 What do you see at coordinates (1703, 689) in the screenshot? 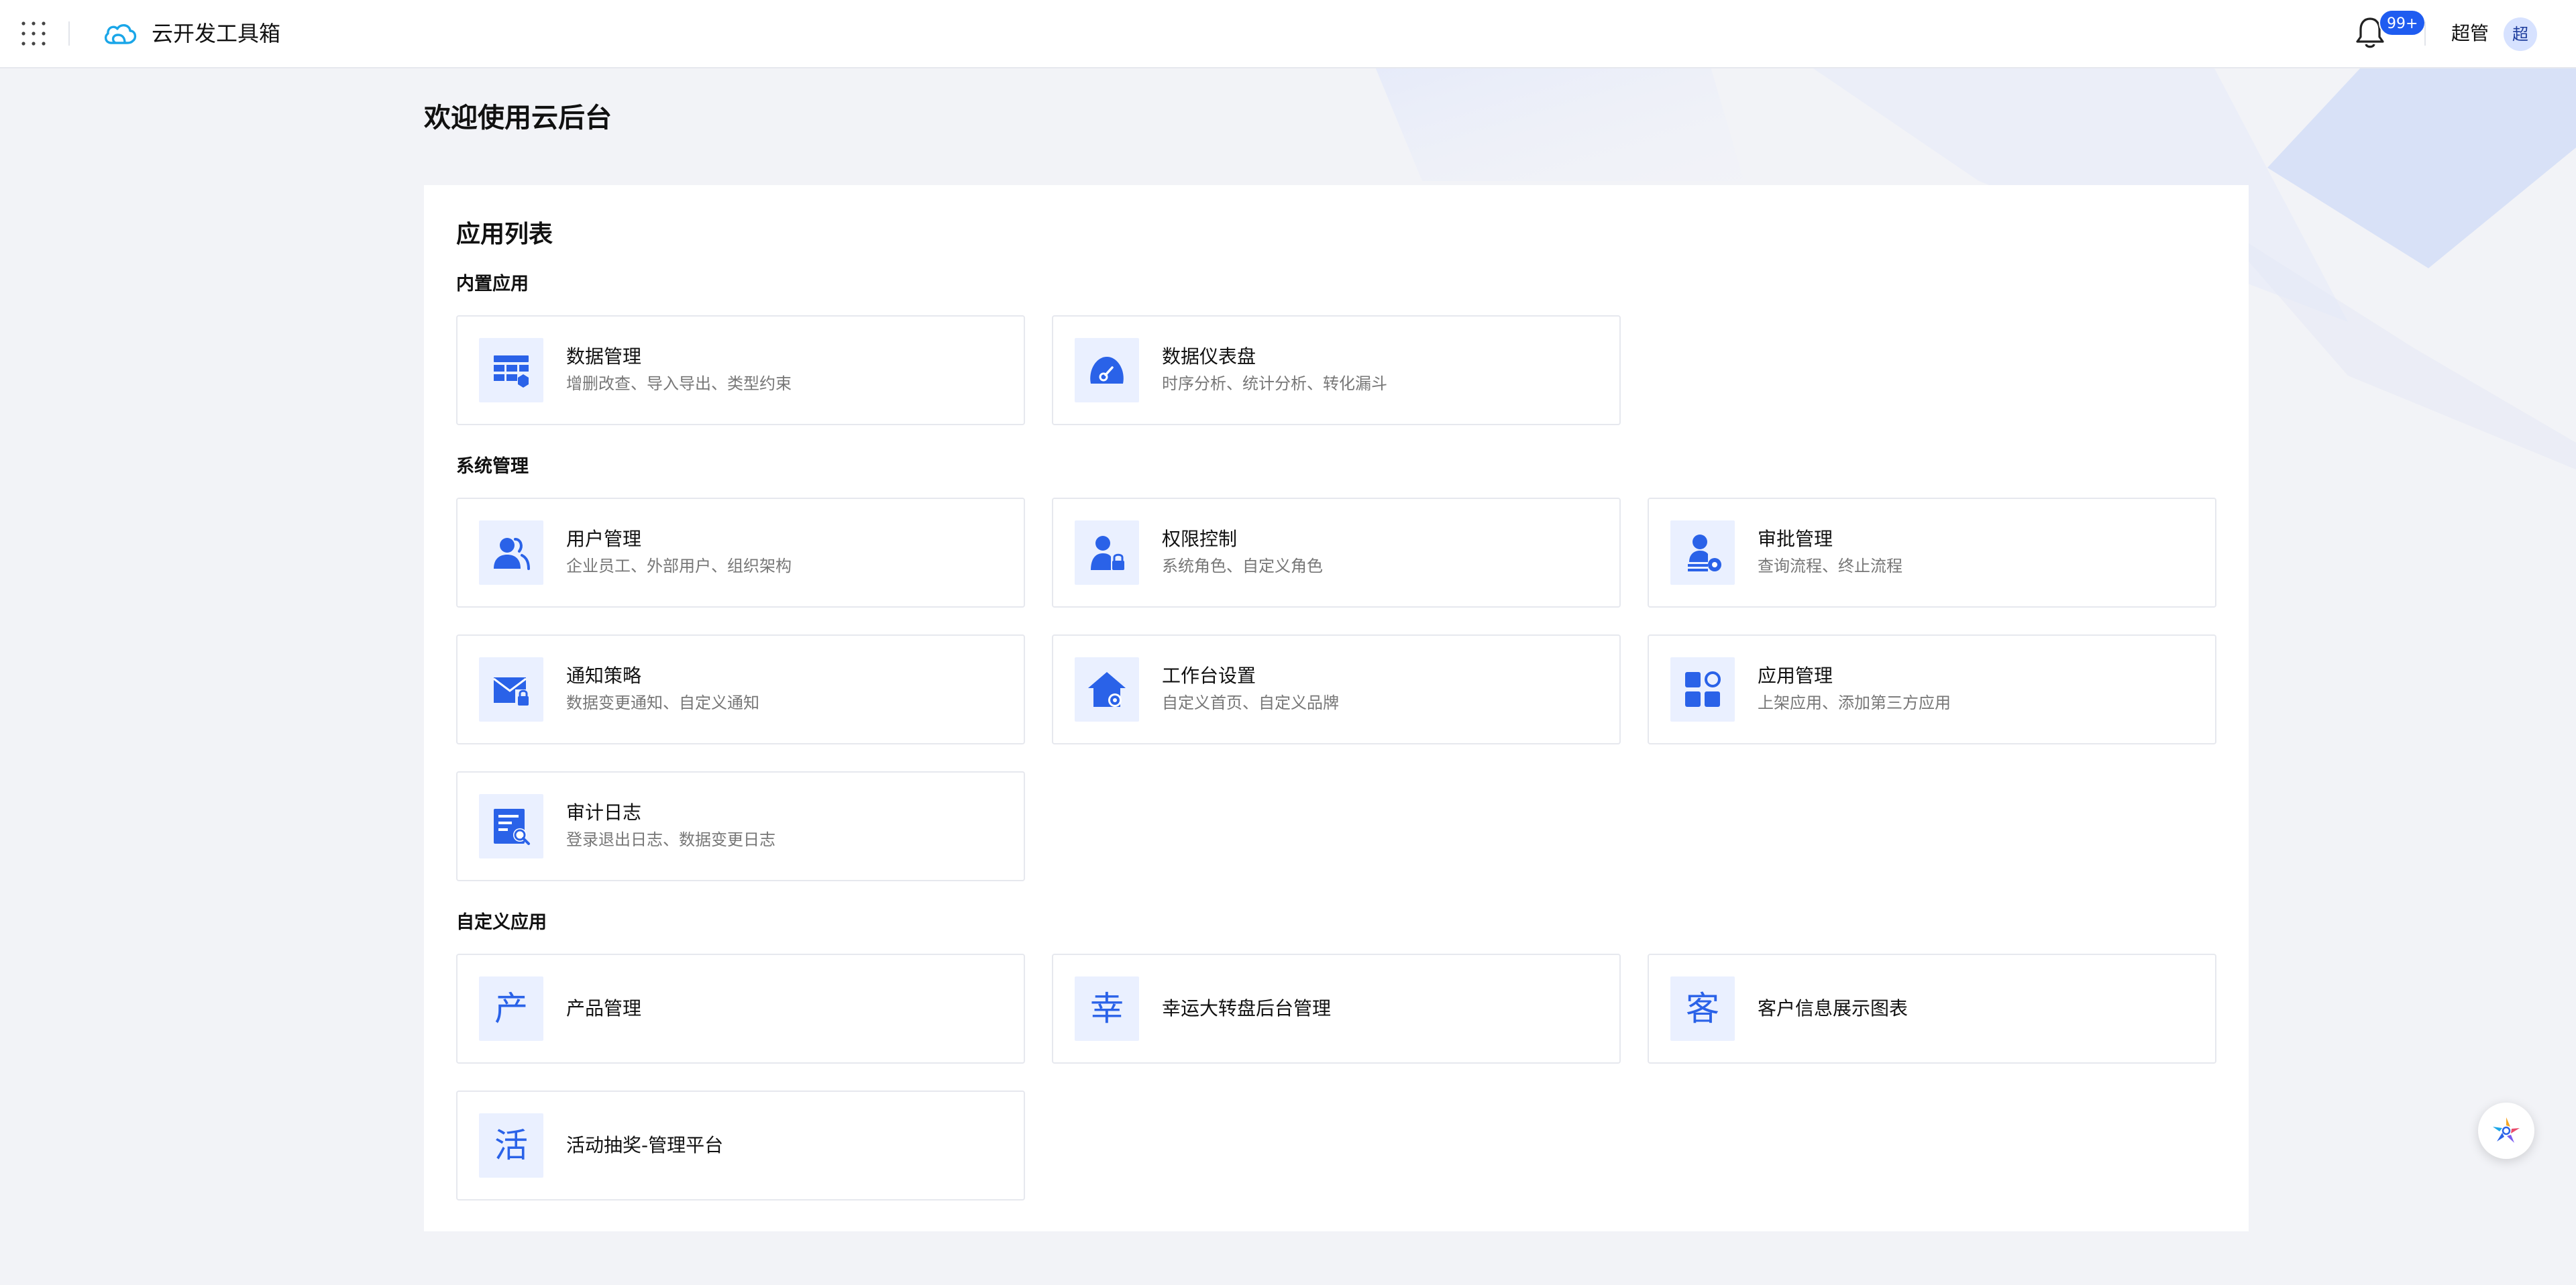
I see `apps-grid-icon` at bounding box center [1703, 689].